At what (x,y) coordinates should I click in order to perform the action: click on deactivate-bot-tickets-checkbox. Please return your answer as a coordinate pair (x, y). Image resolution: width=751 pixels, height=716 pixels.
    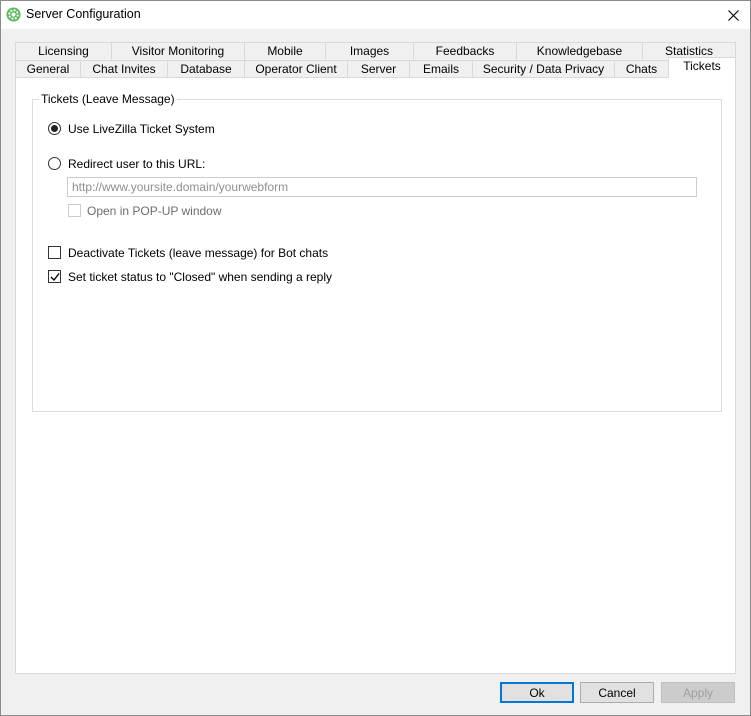
    Looking at the image, I should click on (54, 252).